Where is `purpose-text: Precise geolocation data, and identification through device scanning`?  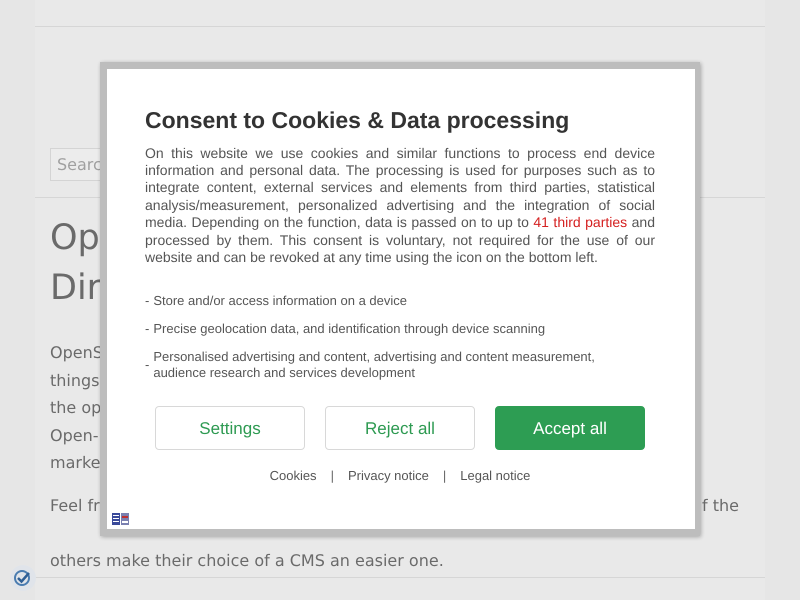 purpose-text: Precise geolocation data, and identification through device scanning is located at coordinates (349, 329).